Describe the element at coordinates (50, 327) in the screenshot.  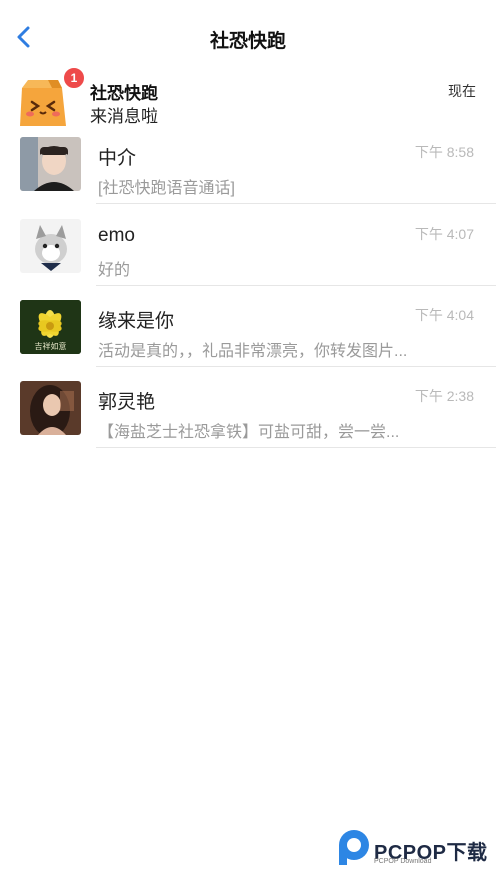
I see `avatar: 吉祥如意` at that location.